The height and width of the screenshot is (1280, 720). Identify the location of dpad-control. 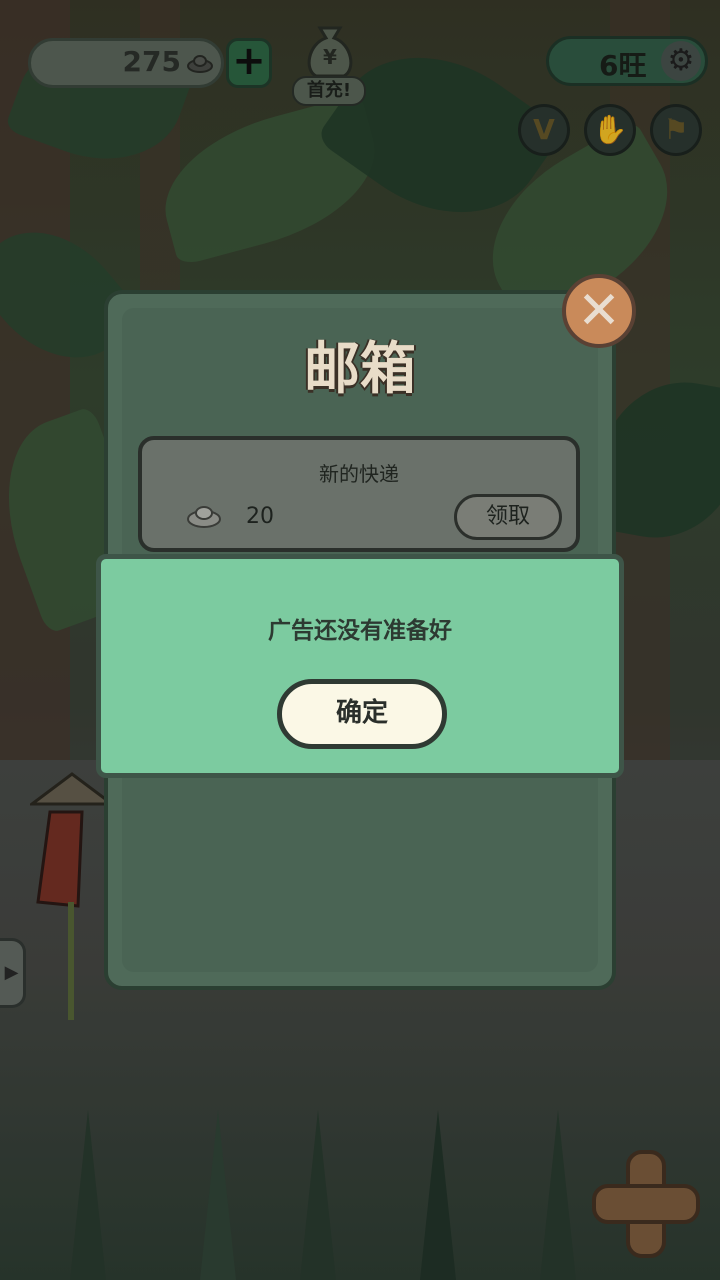
(646, 1204).